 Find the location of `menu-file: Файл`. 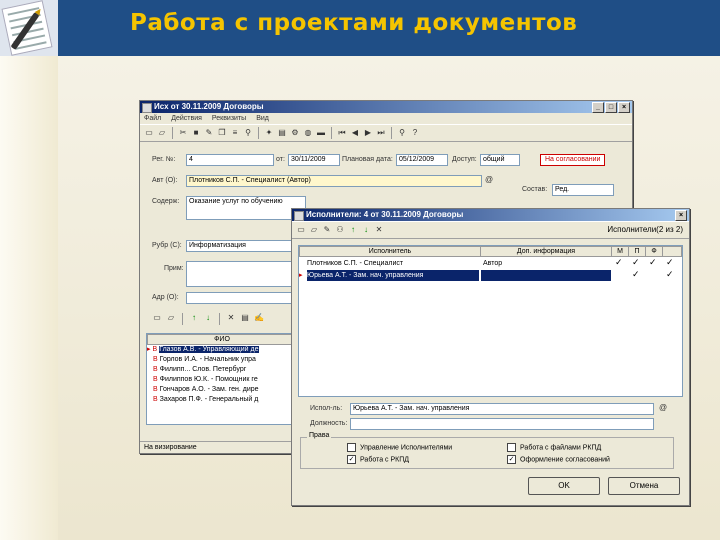

menu-file: Файл is located at coordinates (152, 118).